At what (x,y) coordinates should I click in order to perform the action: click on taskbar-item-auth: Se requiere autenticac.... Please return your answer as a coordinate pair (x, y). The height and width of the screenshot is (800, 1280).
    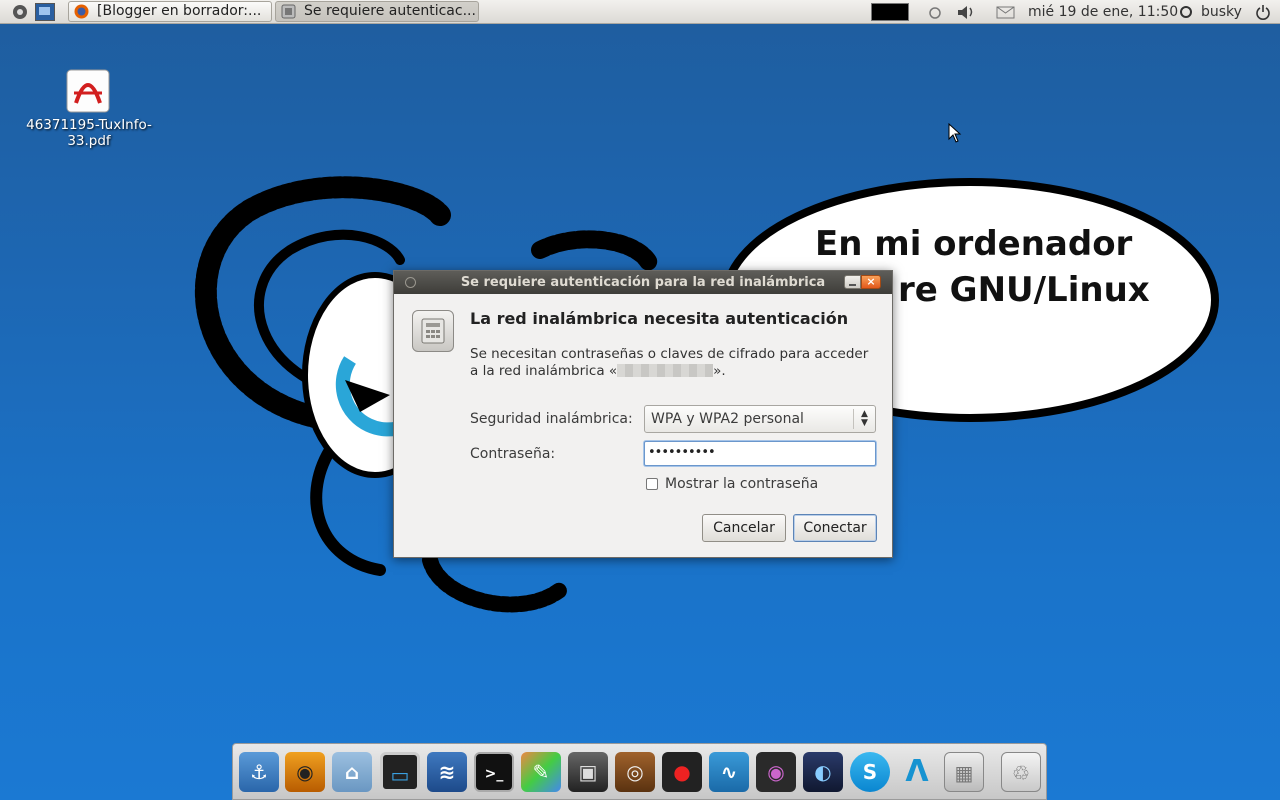
    Looking at the image, I should click on (377, 11).